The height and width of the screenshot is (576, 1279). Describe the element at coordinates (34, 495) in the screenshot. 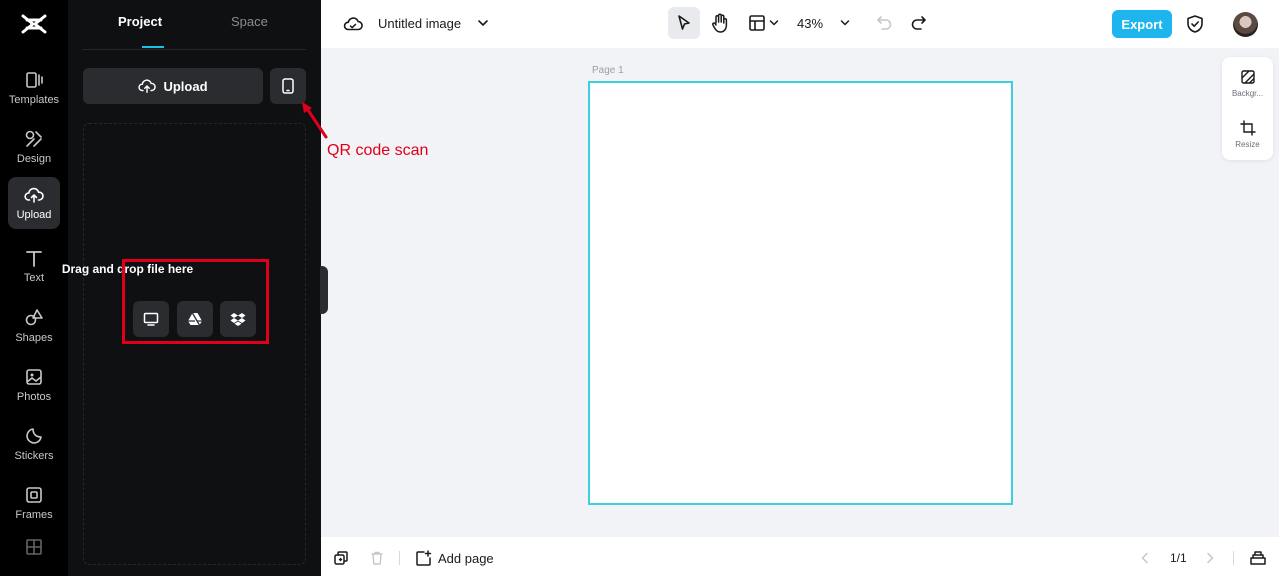

I see `frames-icon` at that location.